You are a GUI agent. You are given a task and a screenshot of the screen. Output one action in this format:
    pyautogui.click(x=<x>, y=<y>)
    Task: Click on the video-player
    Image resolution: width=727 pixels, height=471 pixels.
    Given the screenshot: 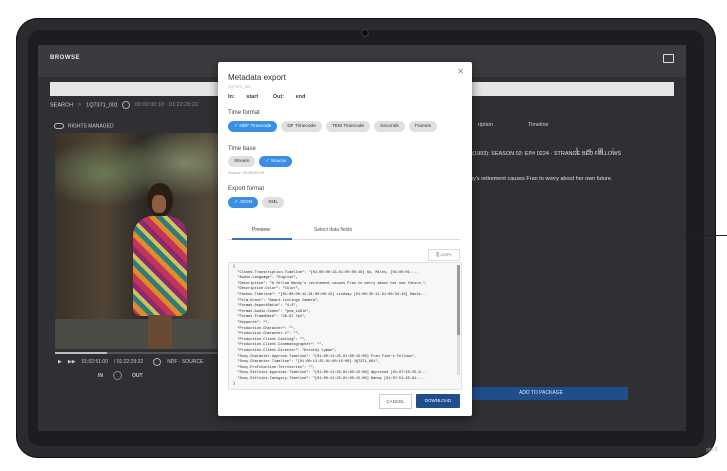 What is the action you would take?
    pyautogui.click(x=137, y=241)
    